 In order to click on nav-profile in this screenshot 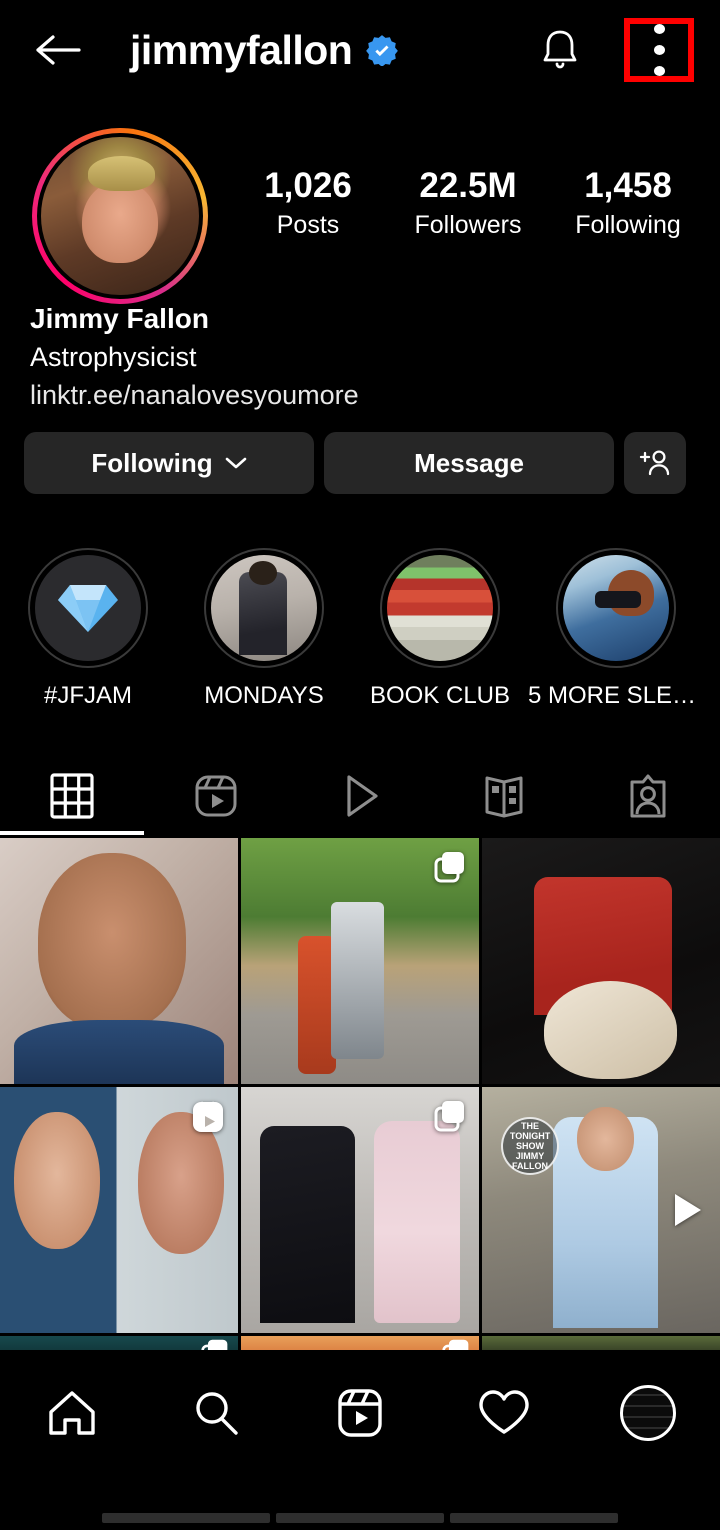, I will do `click(648, 1413)`.